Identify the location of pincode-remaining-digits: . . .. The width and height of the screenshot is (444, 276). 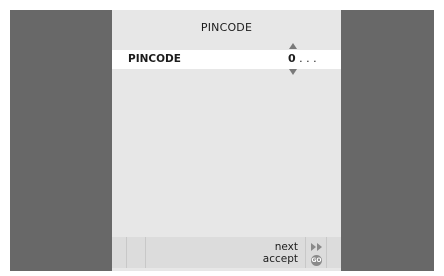
(306, 58).